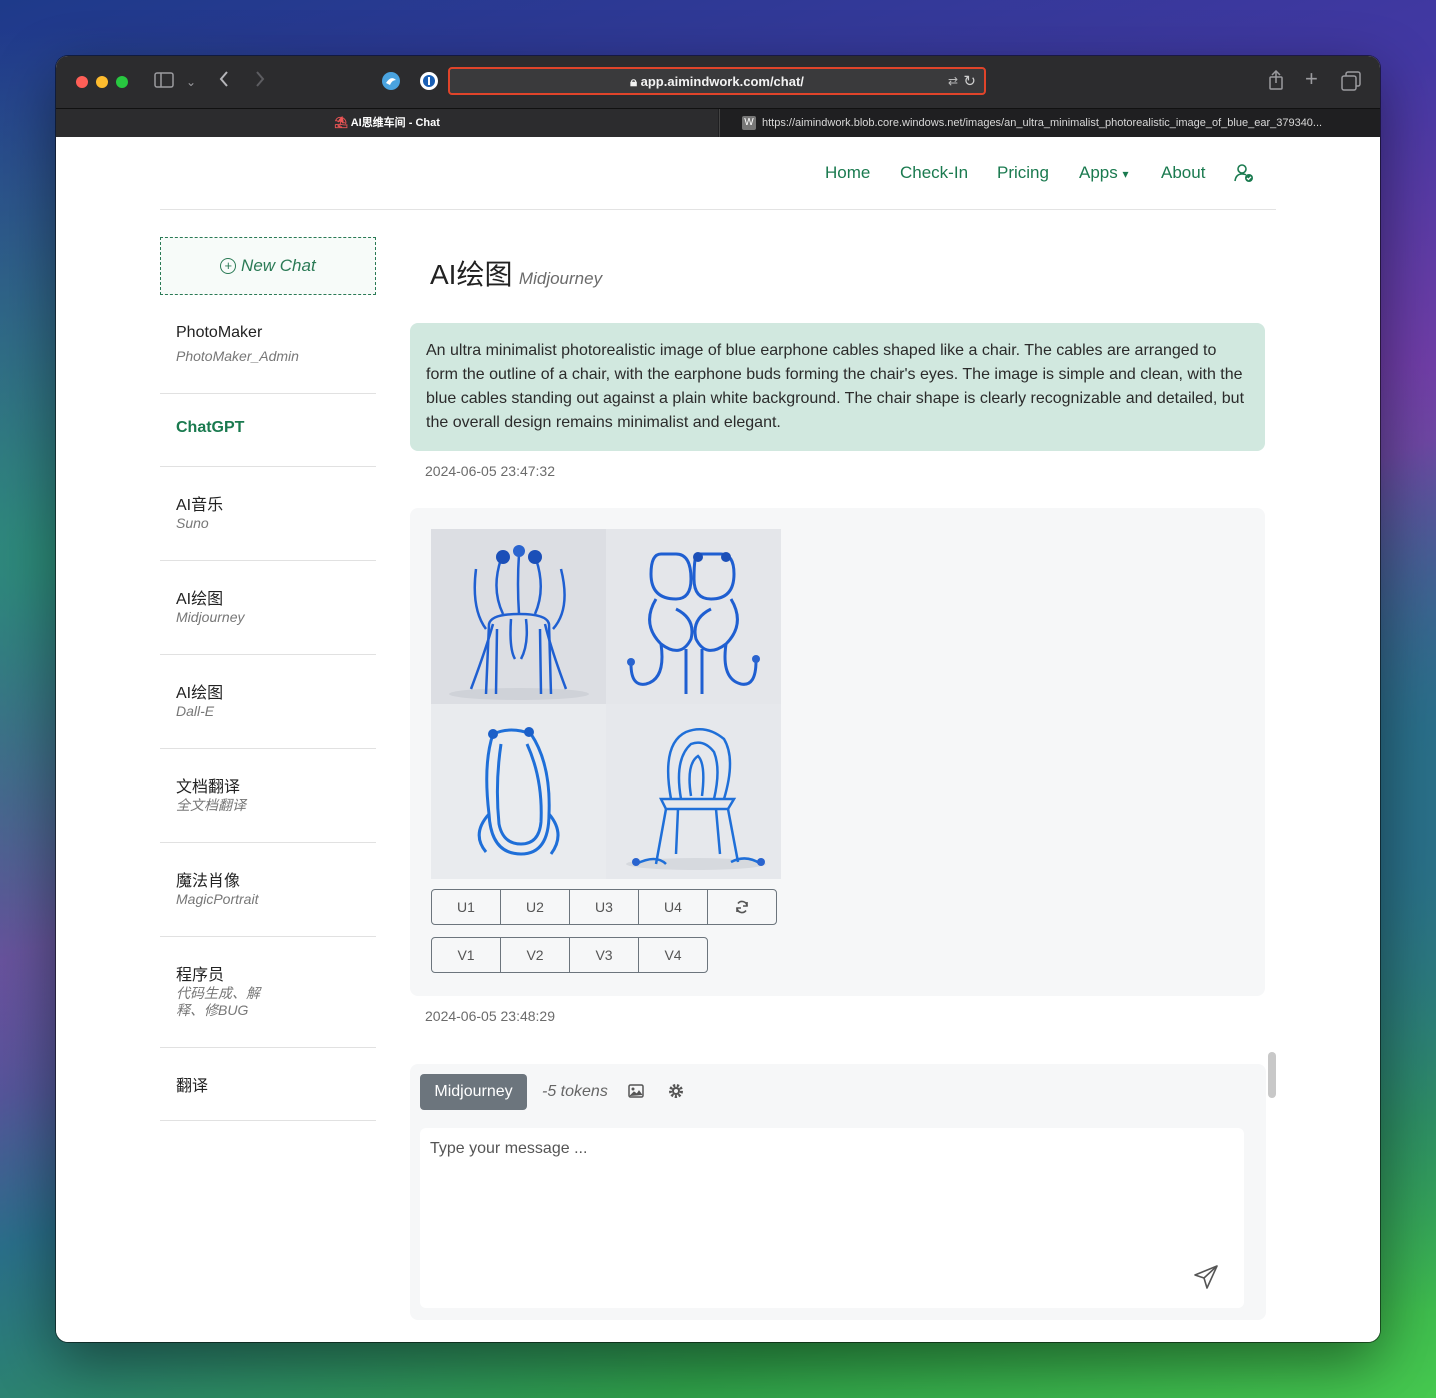 The width and height of the screenshot is (1436, 1398). What do you see at coordinates (391, 83) in the screenshot?
I see `extension-icon` at bounding box center [391, 83].